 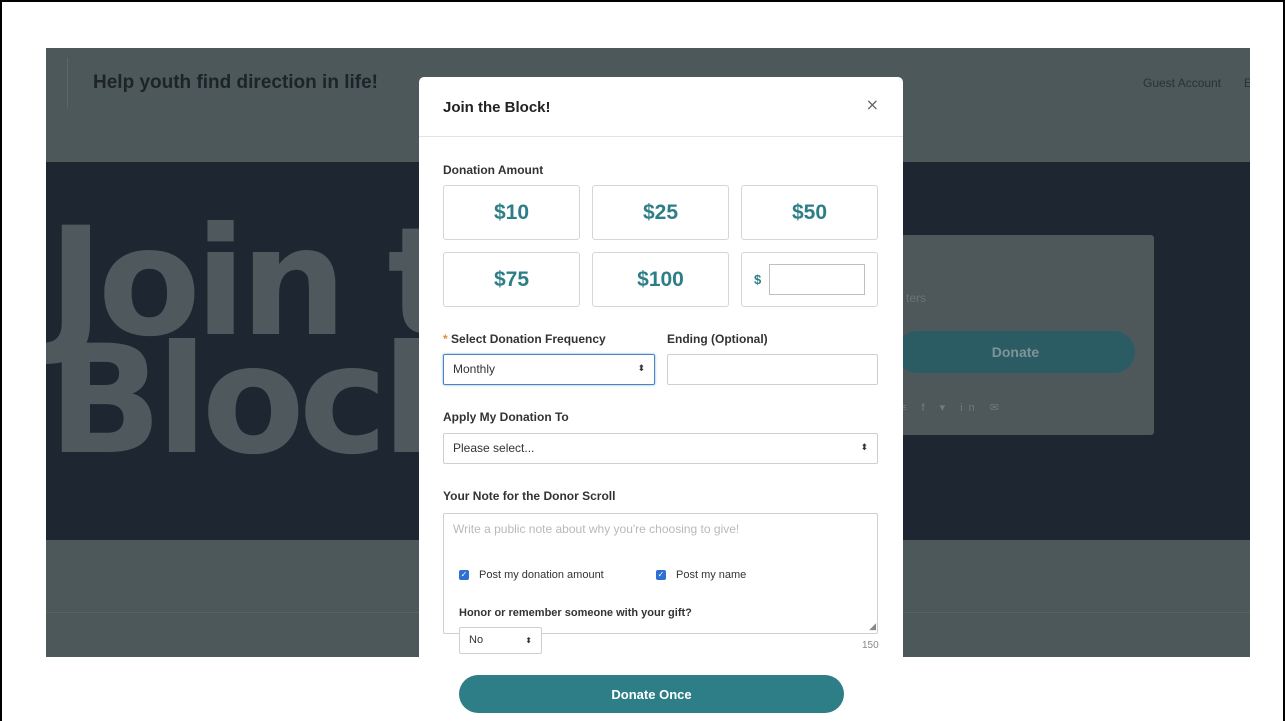 I want to click on post-name-option: ✓ Post my name, so click(x=701, y=575).